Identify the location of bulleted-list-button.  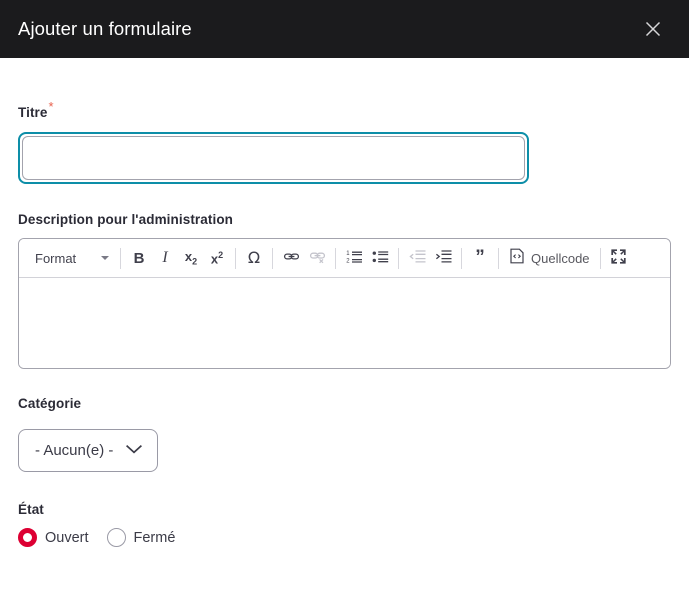
(380, 258).